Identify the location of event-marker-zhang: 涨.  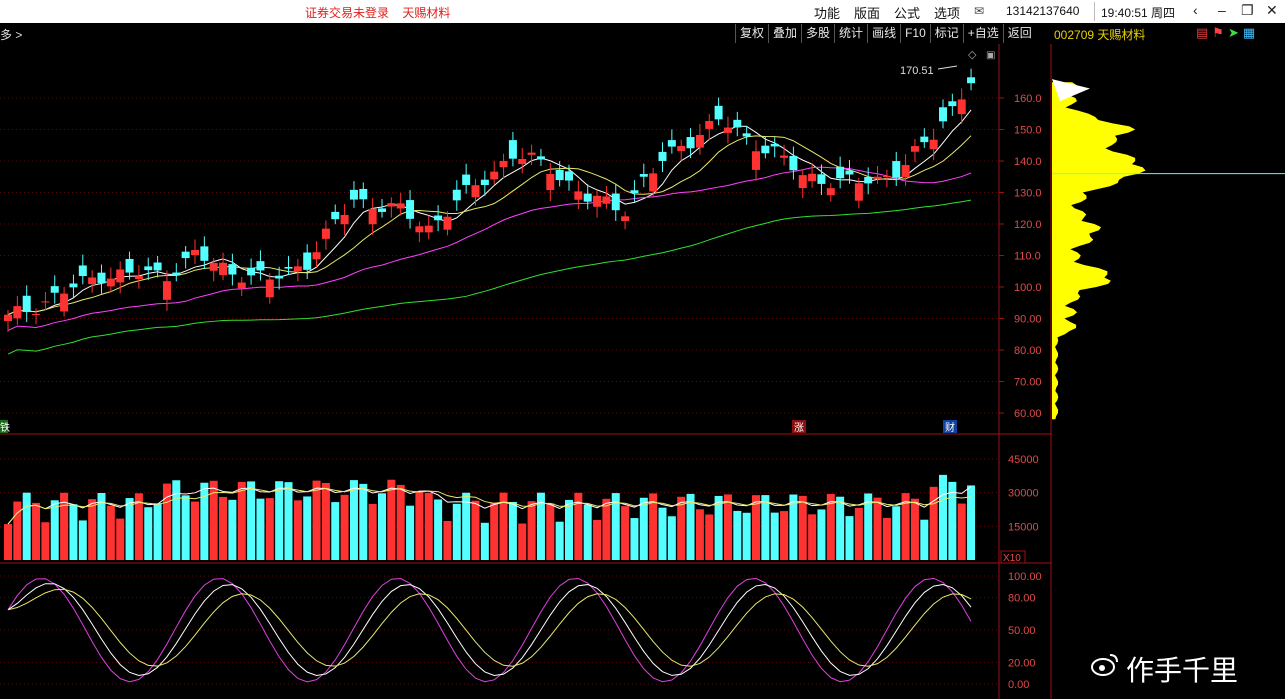
(799, 427).